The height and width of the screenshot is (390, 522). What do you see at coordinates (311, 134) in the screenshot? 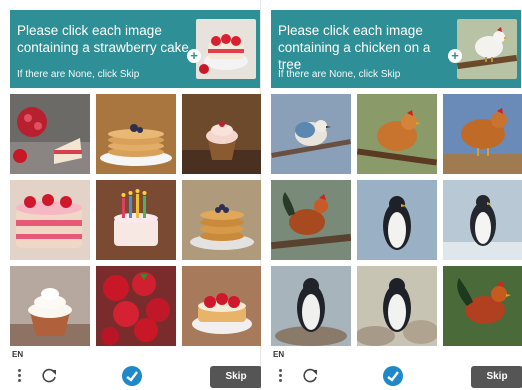
I see `tile-bird-on-branch` at bounding box center [311, 134].